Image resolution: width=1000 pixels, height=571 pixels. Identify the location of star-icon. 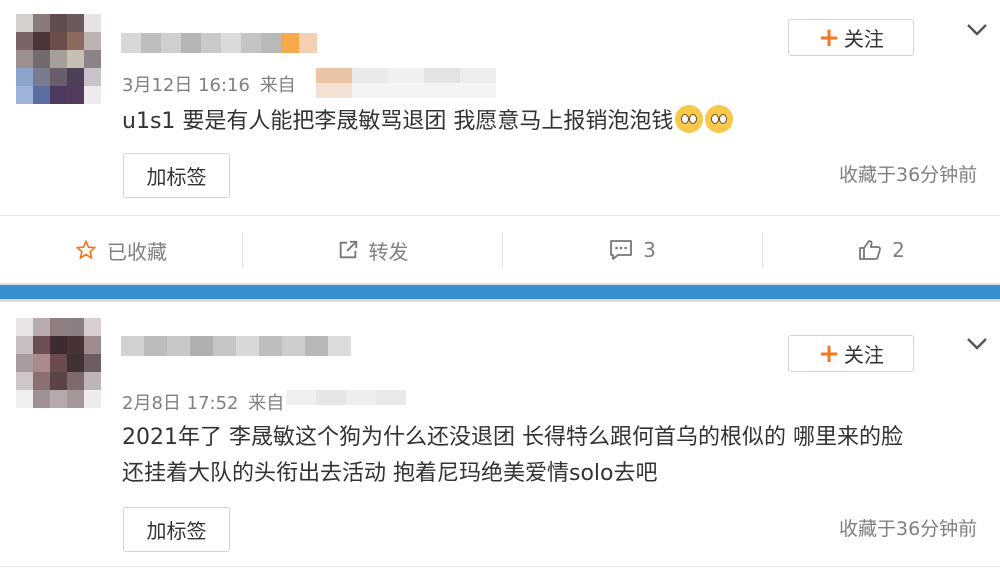
(86, 249).